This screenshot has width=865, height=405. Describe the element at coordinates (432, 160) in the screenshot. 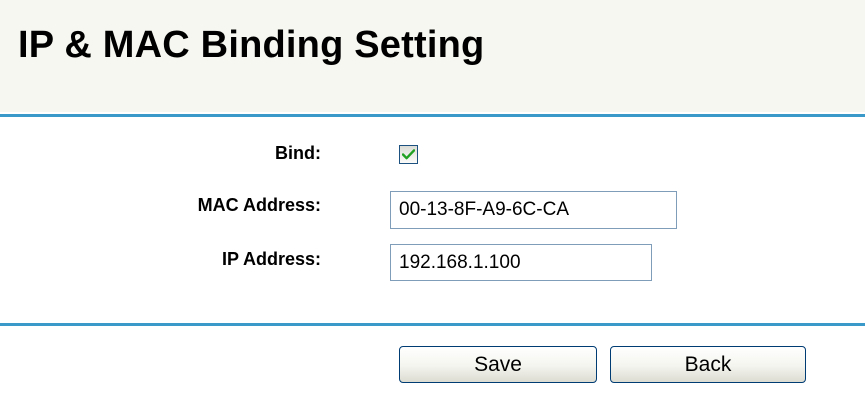

I see `bind-row: Bind:` at that location.